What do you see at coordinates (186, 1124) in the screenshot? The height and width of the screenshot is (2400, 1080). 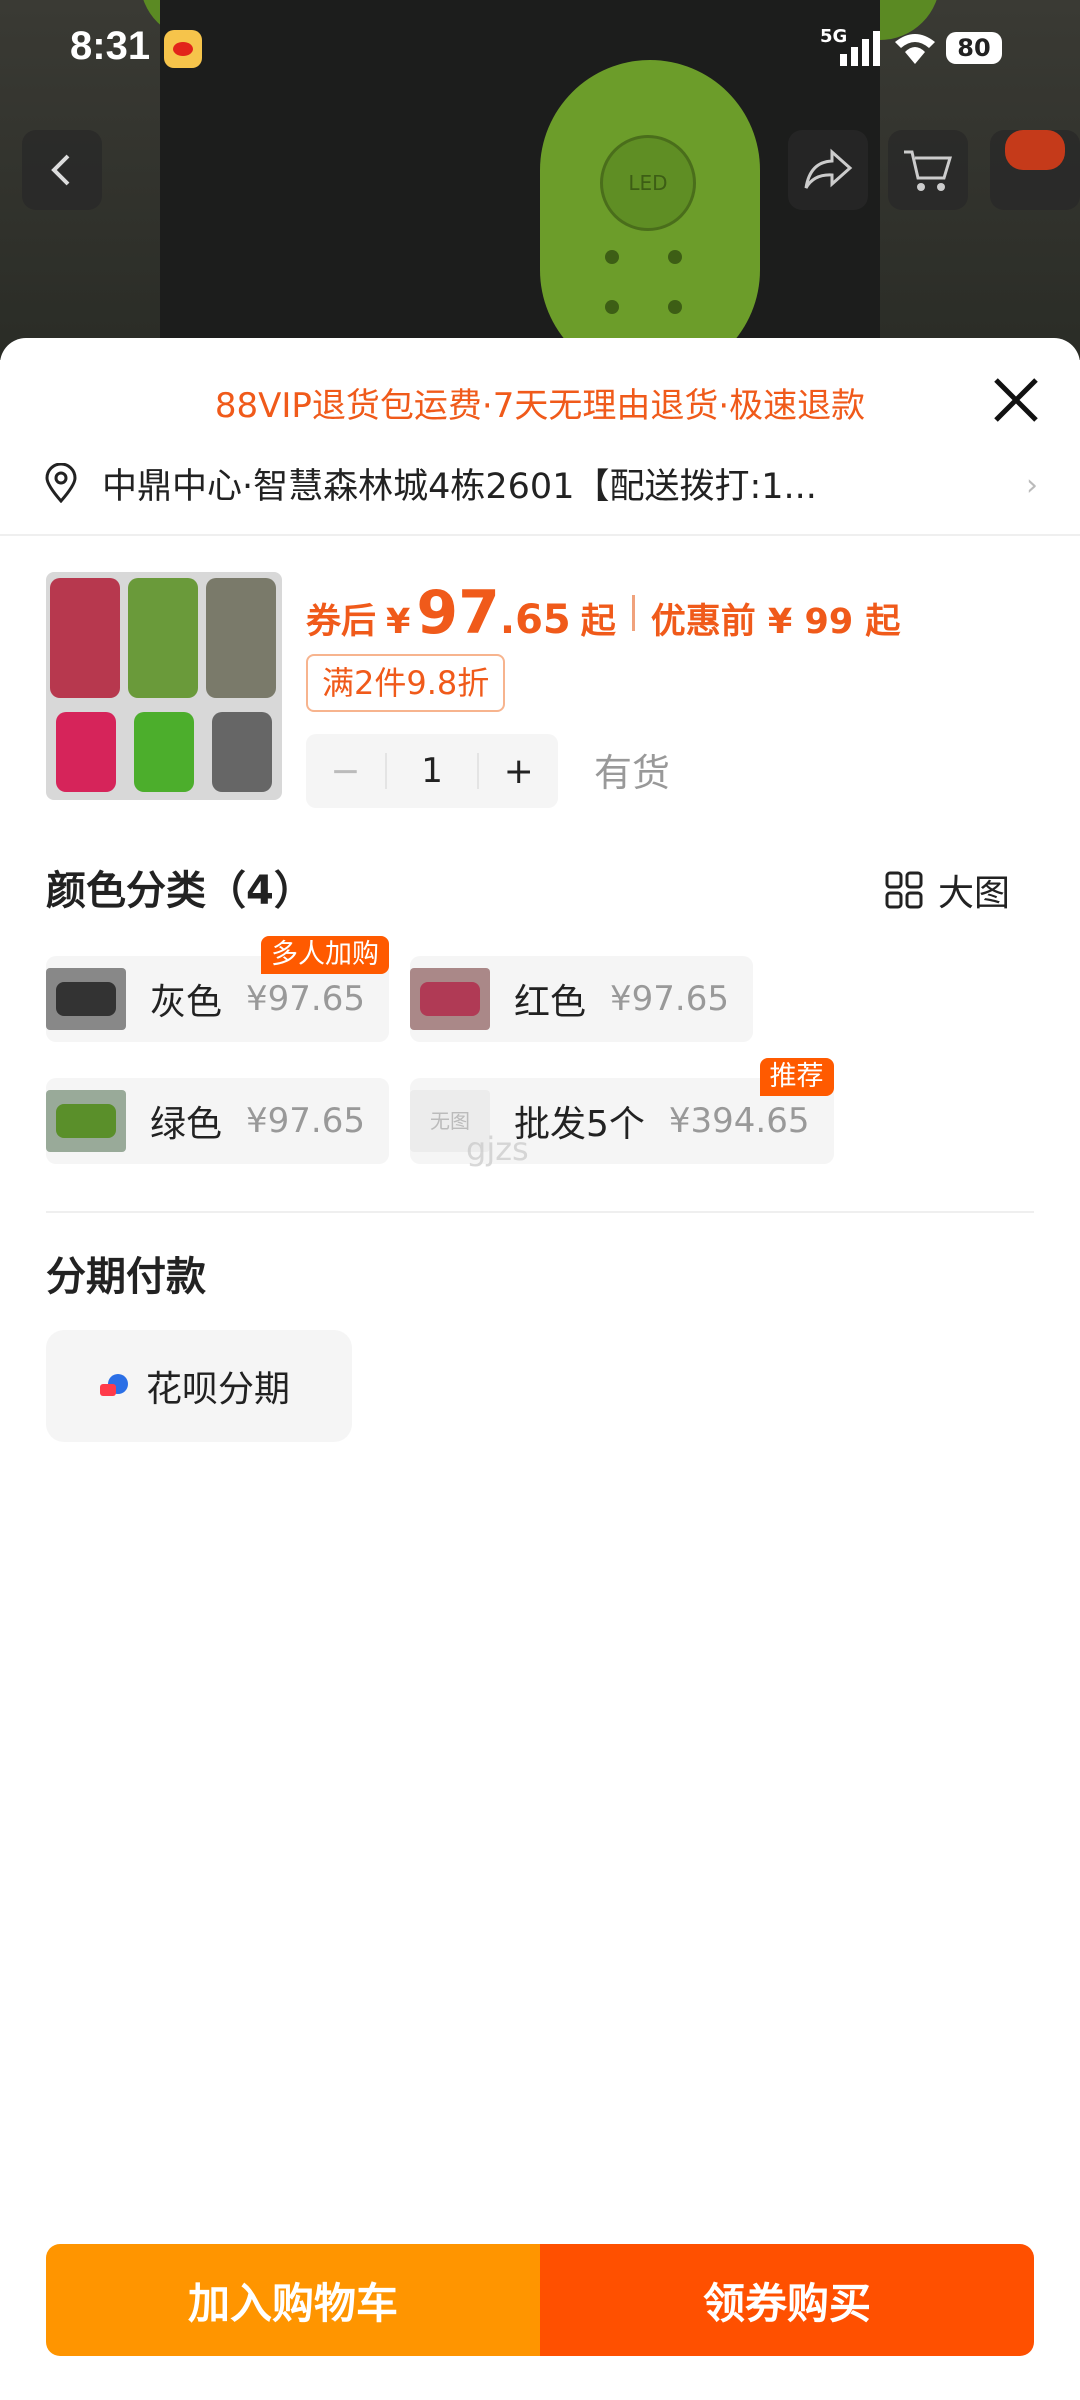 I see `variant-name: 绿色` at bounding box center [186, 1124].